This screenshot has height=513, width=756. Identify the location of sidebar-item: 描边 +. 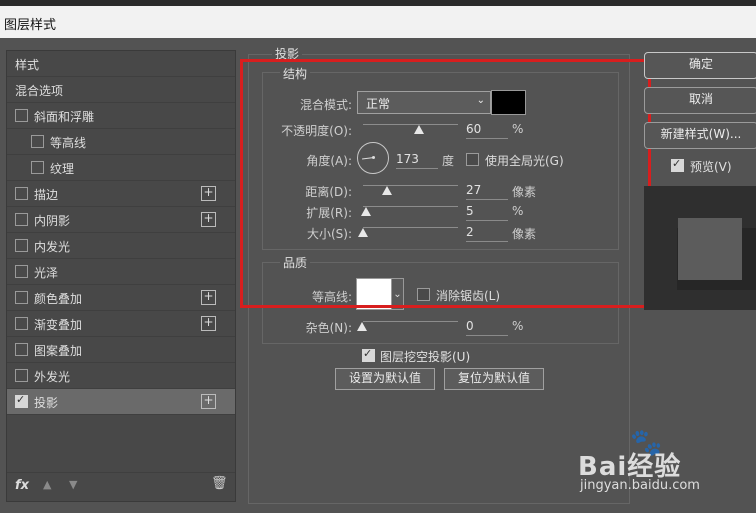
(121, 194).